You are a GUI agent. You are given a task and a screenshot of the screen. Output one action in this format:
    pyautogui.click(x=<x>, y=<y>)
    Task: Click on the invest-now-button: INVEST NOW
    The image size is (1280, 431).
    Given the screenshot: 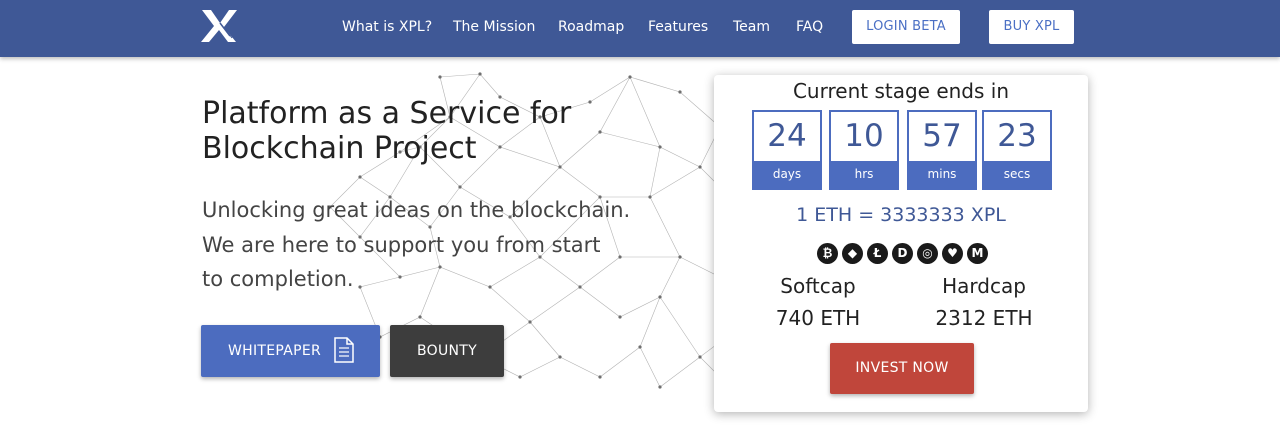 What is the action you would take?
    pyautogui.click(x=902, y=368)
    